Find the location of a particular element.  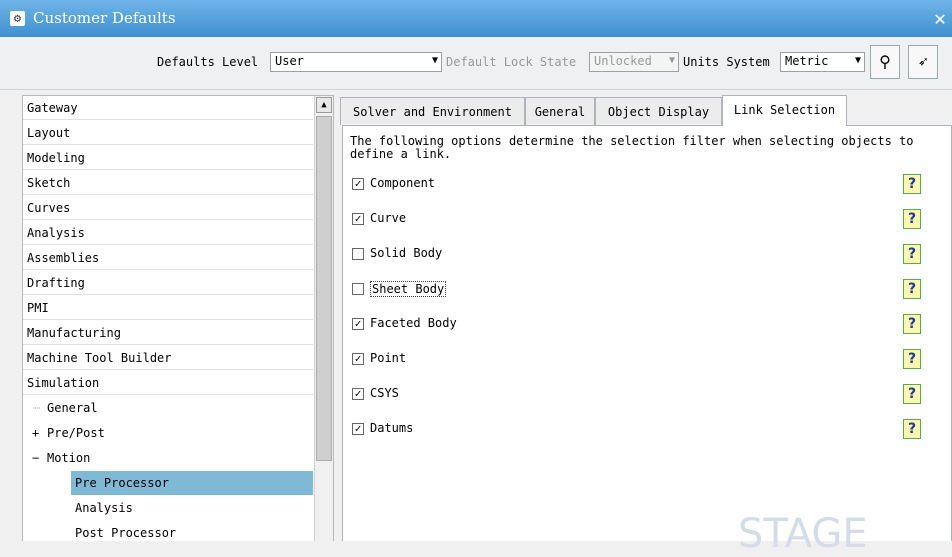

scroll-thumb is located at coordinates (324, 288).